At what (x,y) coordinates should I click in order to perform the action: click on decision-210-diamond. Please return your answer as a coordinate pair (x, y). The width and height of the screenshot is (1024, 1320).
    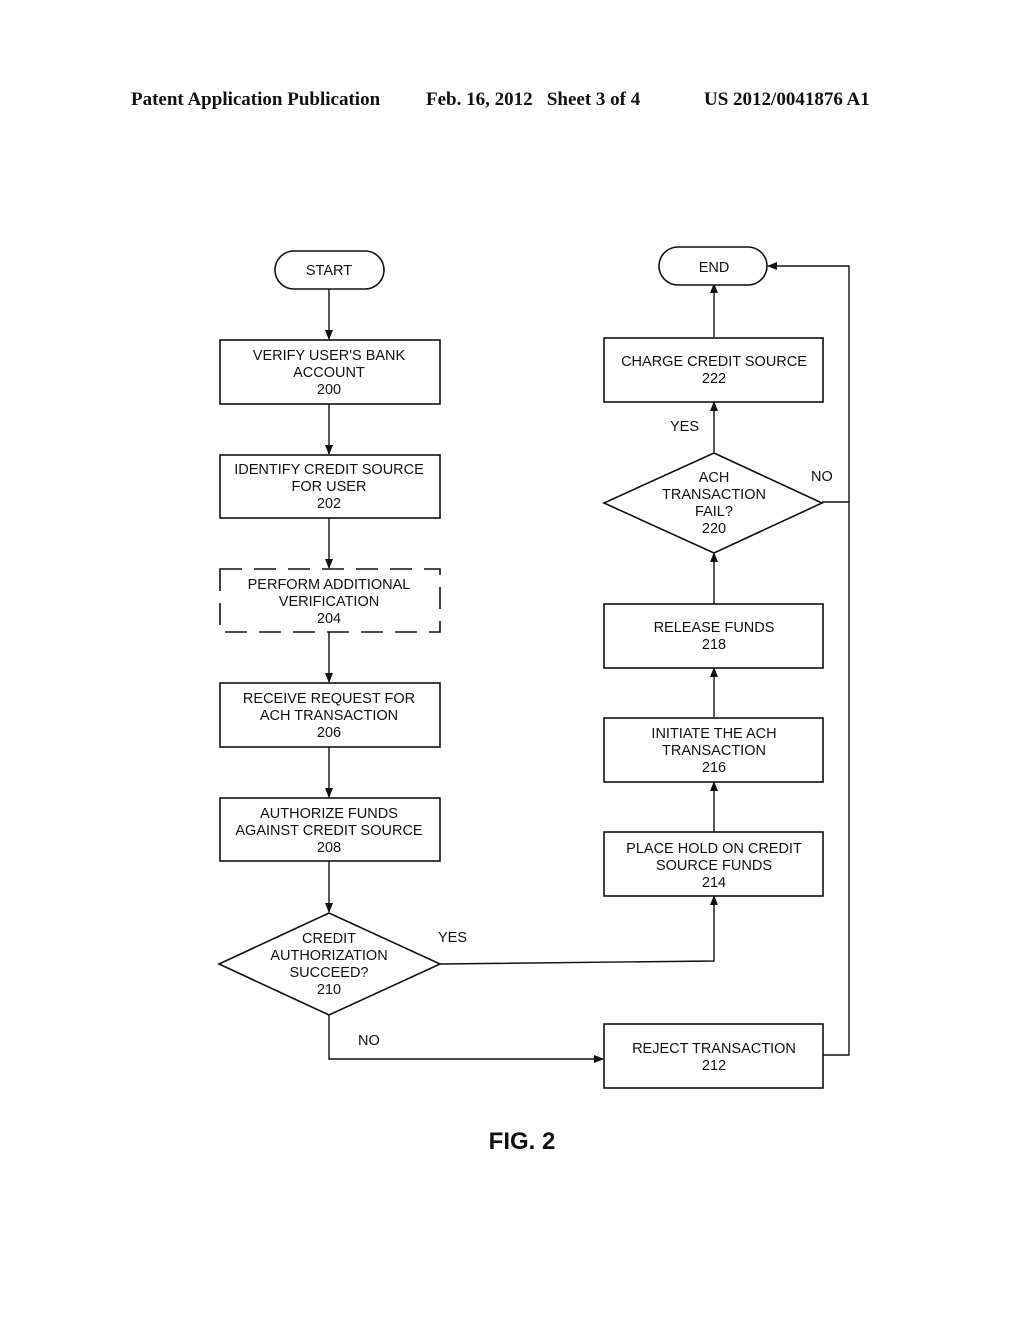
    Looking at the image, I should click on (329, 964).